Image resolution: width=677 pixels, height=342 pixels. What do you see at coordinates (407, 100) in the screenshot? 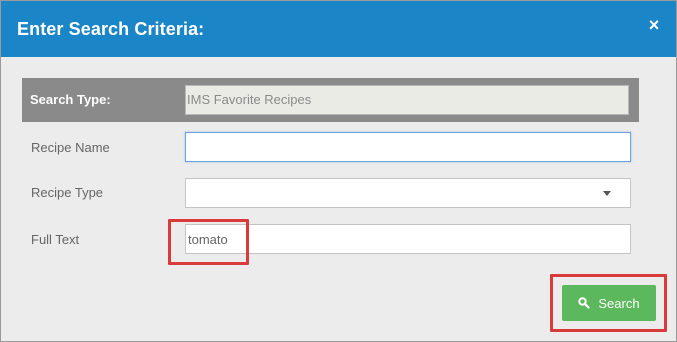
I see `search-type-field: IMS Favorite Recipes` at bounding box center [407, 100].